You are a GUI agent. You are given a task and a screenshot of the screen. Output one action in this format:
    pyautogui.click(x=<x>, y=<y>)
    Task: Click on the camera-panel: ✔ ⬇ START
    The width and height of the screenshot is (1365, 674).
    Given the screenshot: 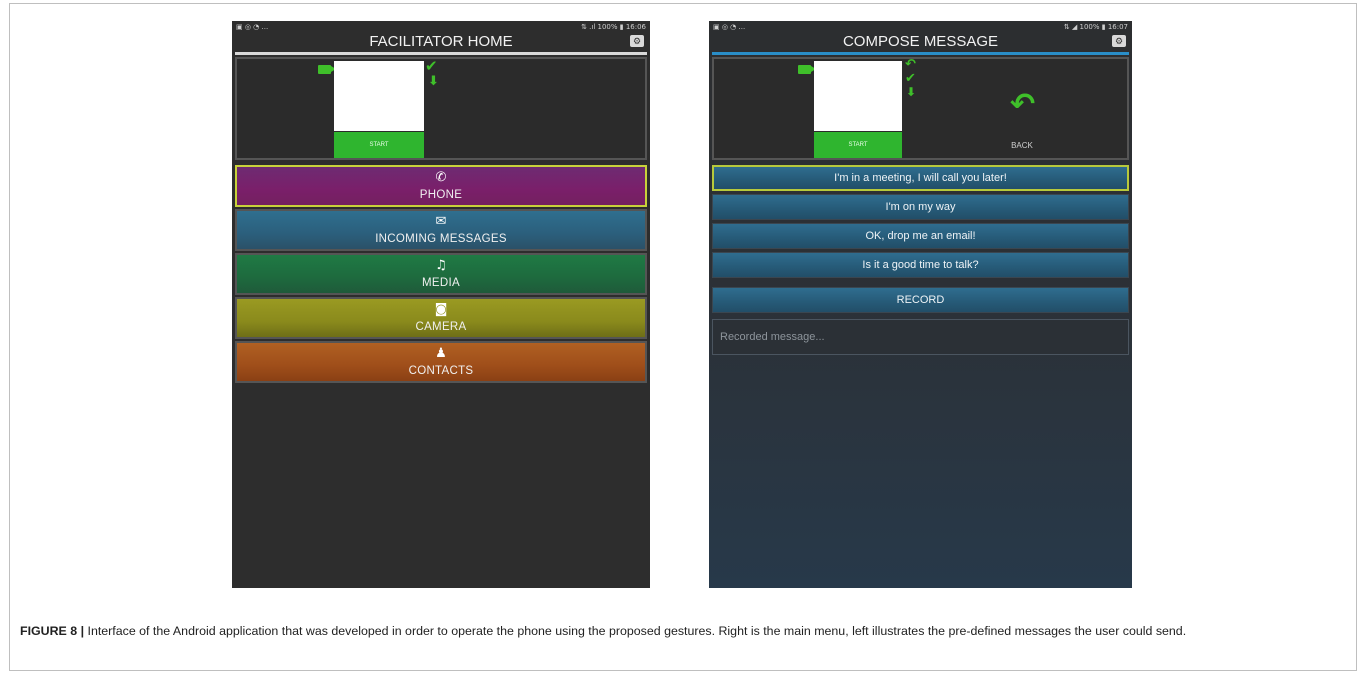 What is the action you would take?
    pyautogui.click(x=441, y=108)
    